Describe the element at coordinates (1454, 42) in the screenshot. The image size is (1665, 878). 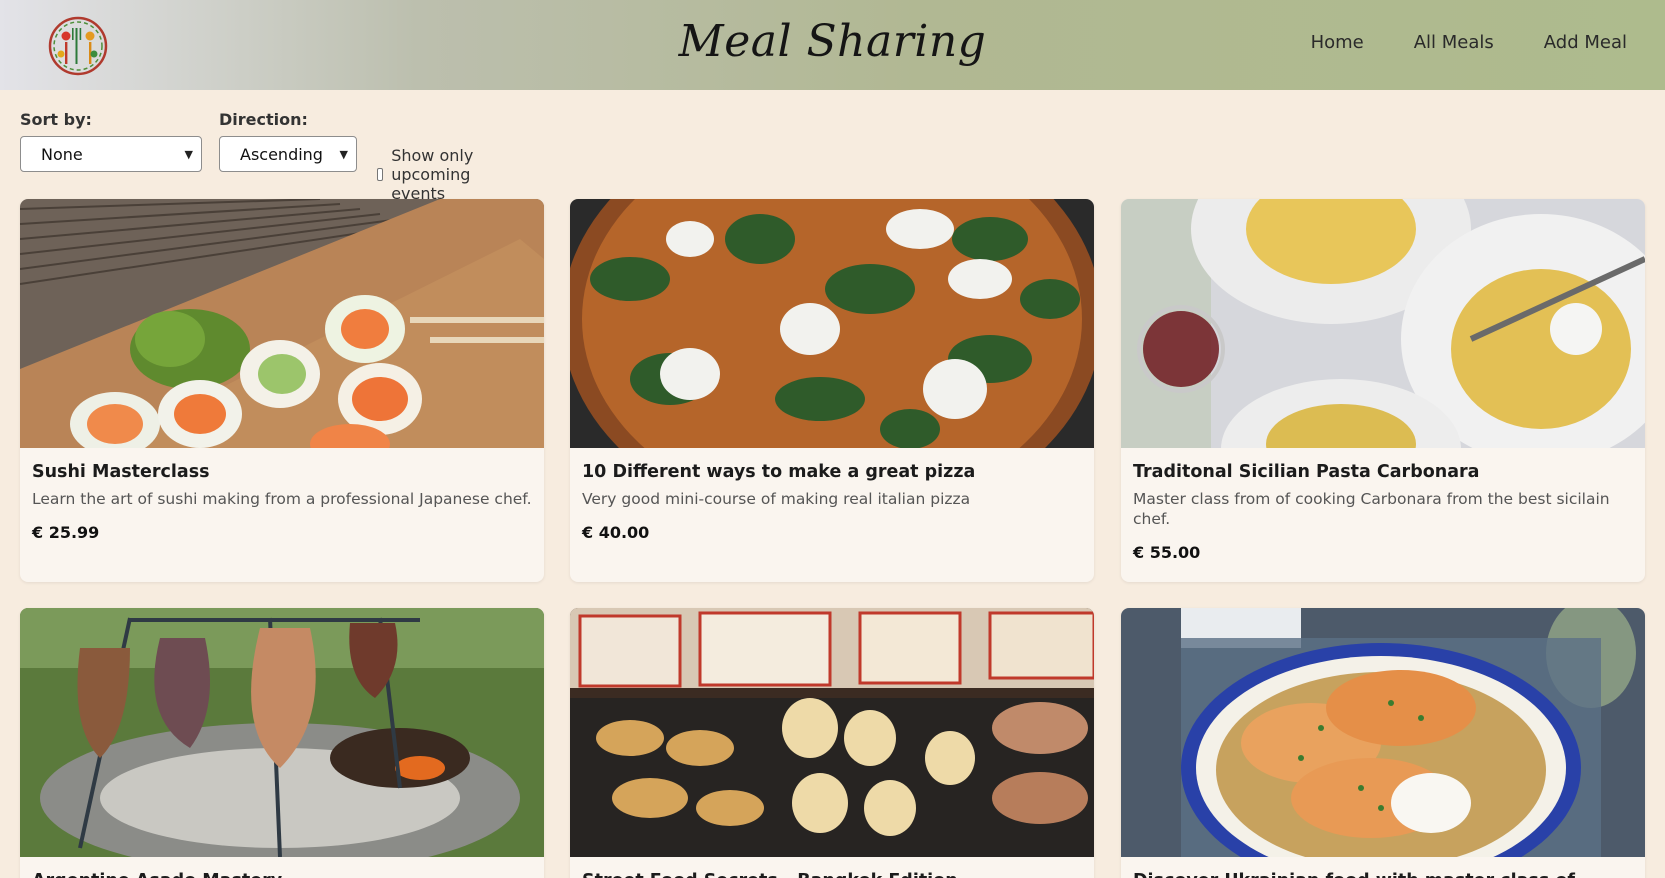
I see `nav-link-all-meals: All Meals` at that location.